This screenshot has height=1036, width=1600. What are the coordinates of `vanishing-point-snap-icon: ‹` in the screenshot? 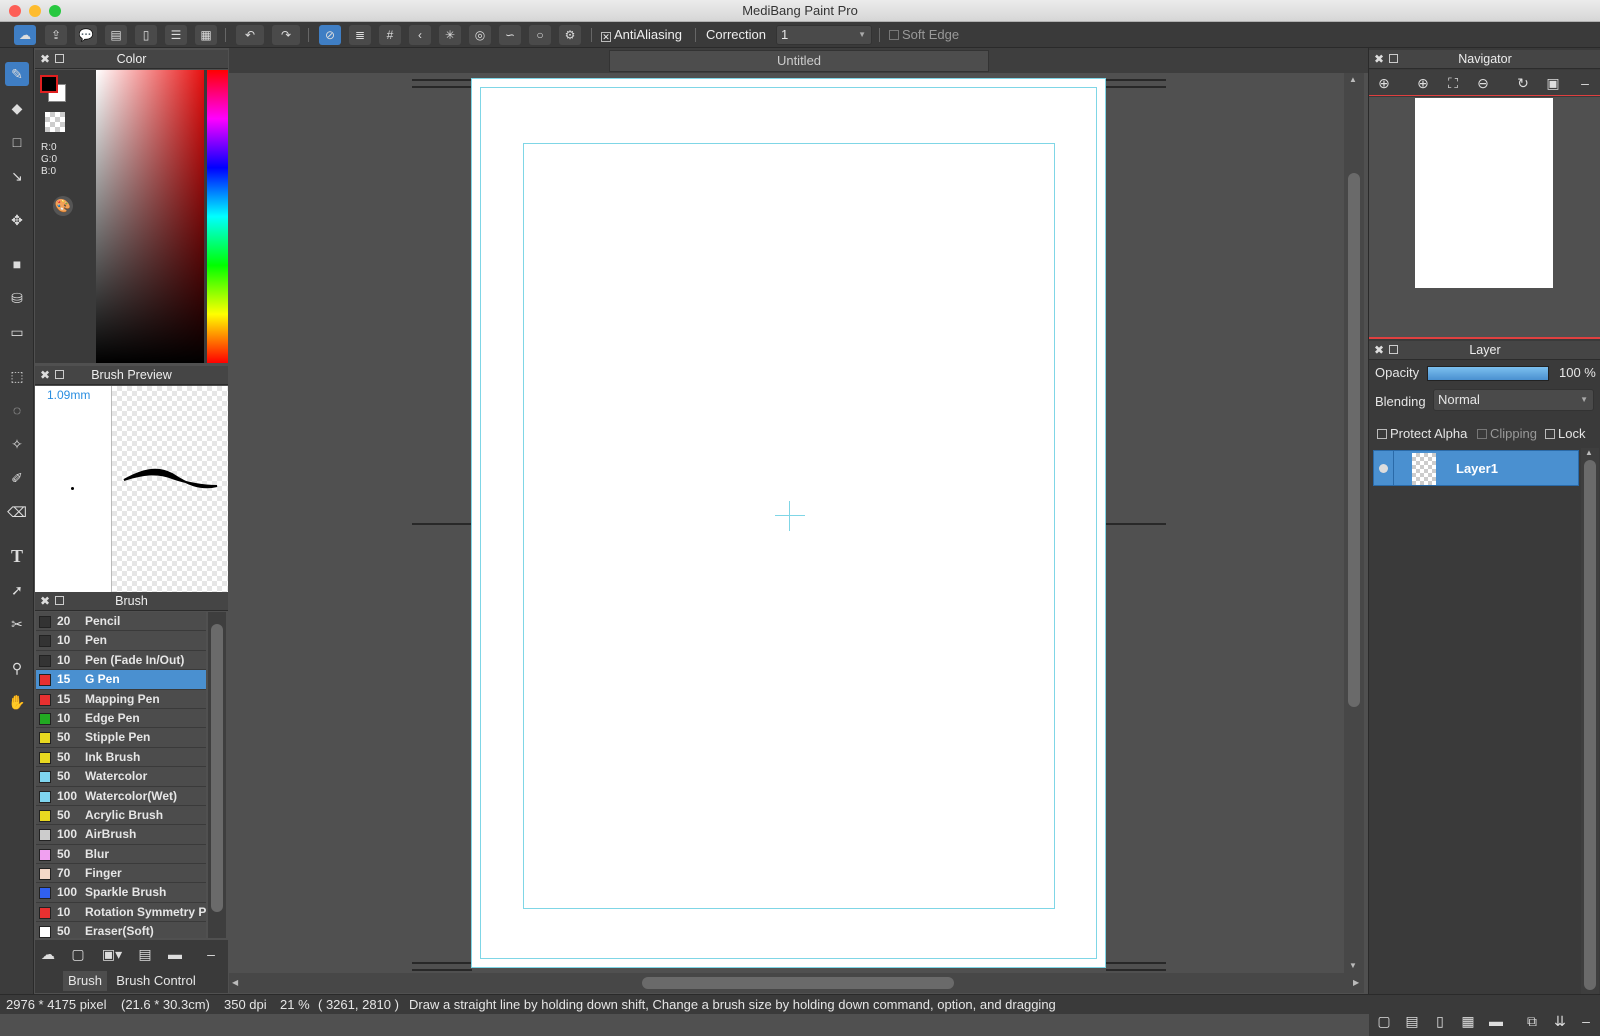 It's located at (420, 35).